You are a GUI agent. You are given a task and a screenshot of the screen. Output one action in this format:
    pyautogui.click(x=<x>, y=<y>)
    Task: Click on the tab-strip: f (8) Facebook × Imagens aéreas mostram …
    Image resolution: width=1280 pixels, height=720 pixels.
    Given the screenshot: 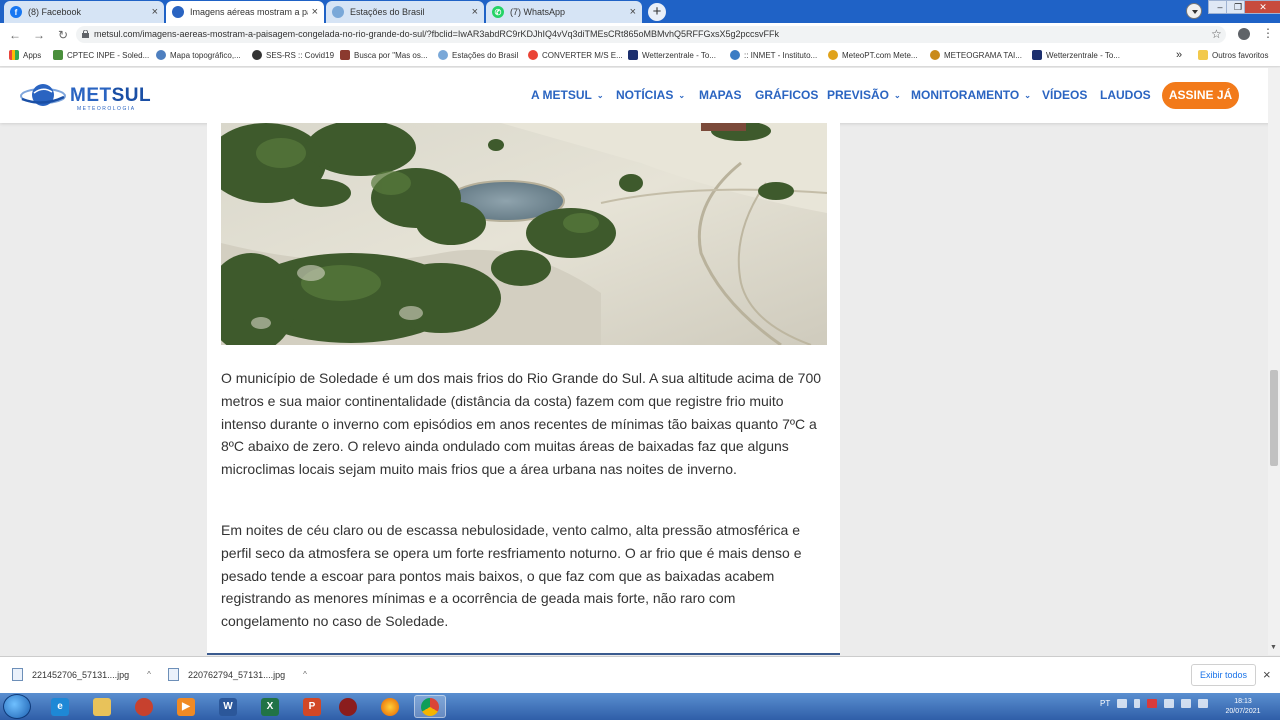 What is the action you would take?
    pyautogui.click(x=640, y=11)
    